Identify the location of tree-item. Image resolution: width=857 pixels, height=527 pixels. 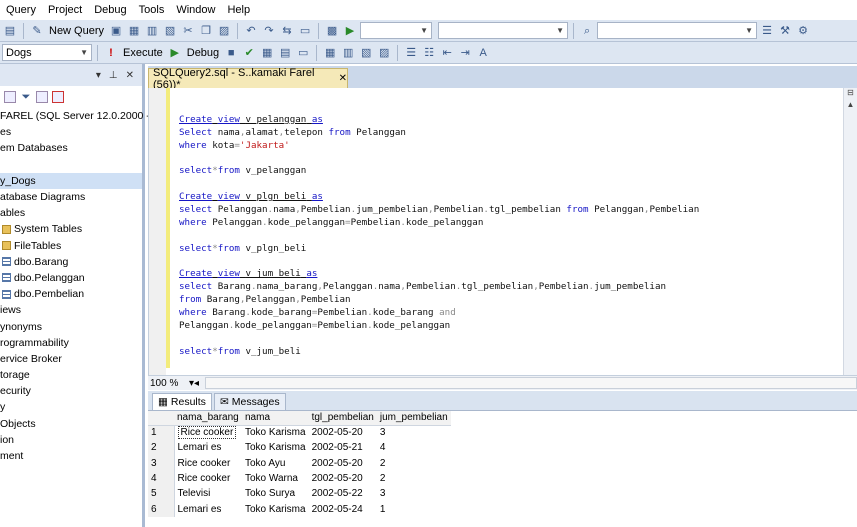
(71, 165).